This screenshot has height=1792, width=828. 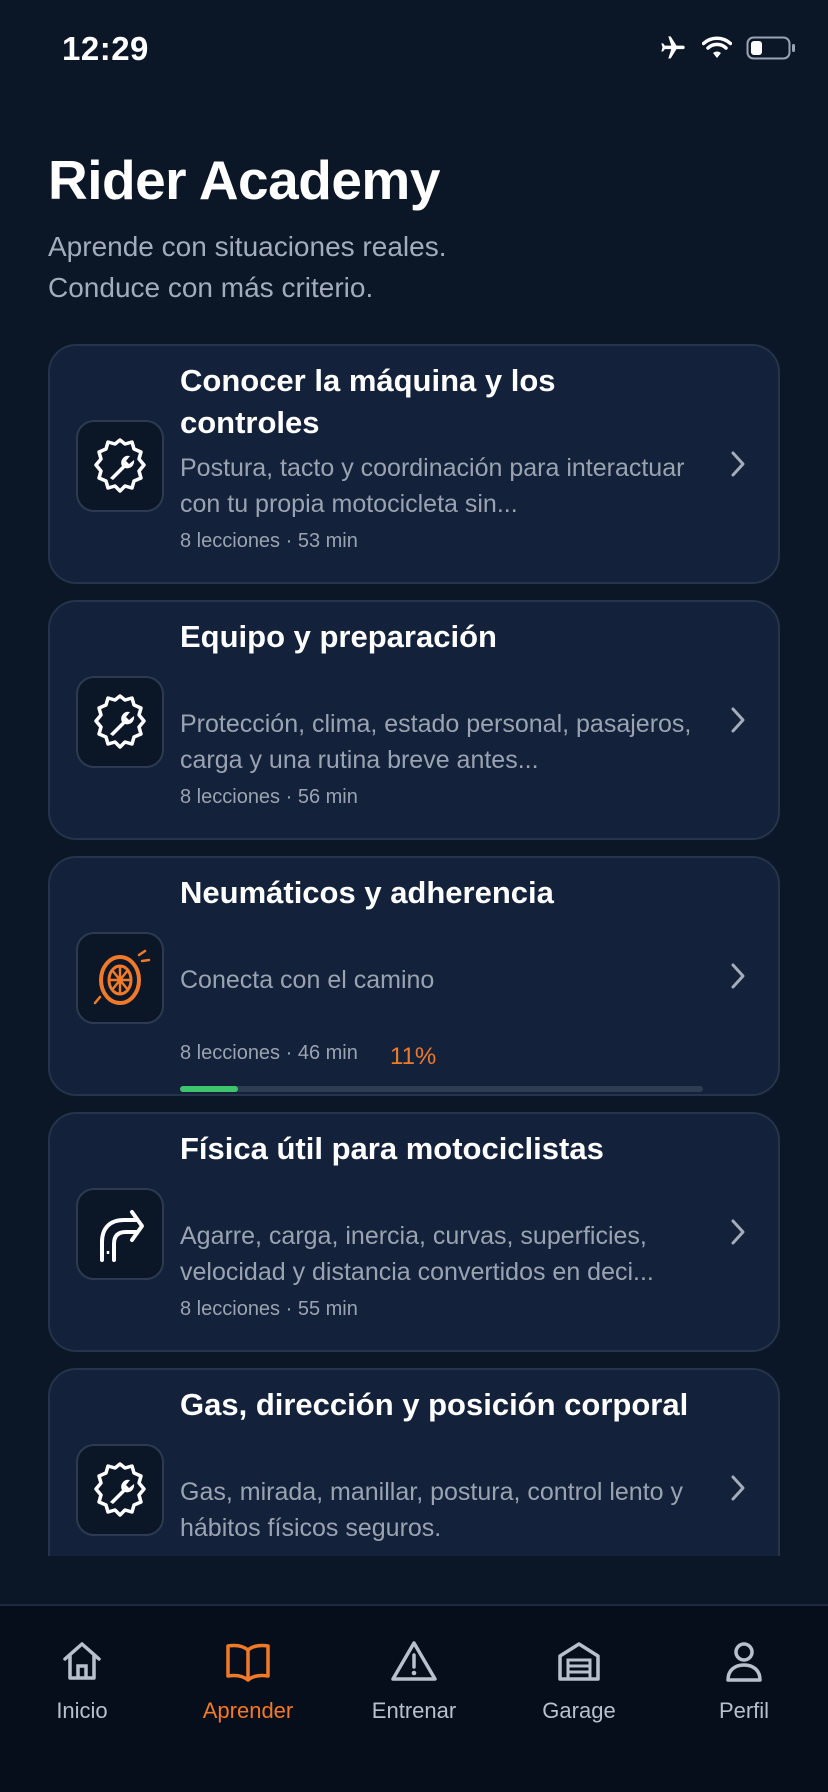 I want to click on status-icons, so click(x=727, y=48).